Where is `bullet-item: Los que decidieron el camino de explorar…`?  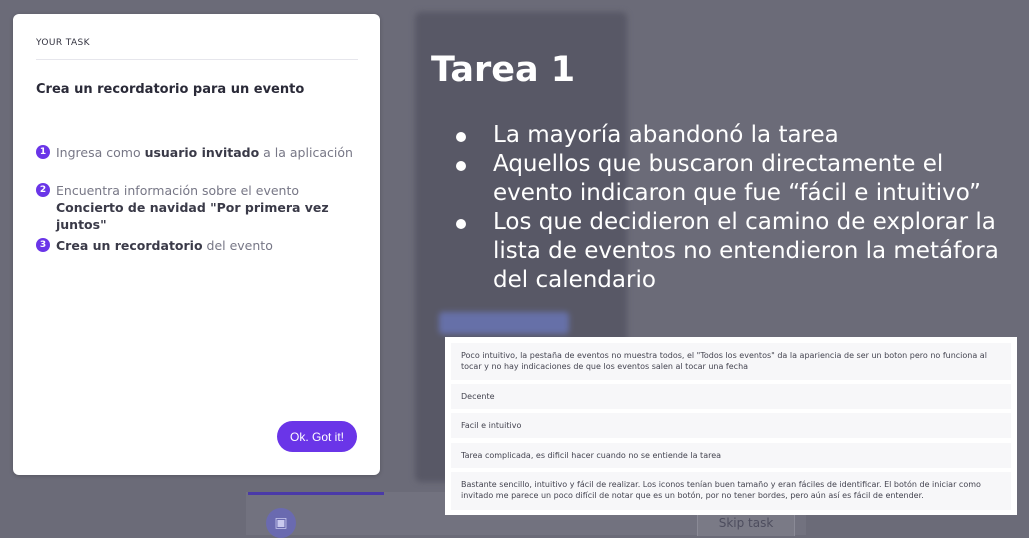 bullet-item: Los que decidieron el camino de explorar… is located at coordinates (736, 251).